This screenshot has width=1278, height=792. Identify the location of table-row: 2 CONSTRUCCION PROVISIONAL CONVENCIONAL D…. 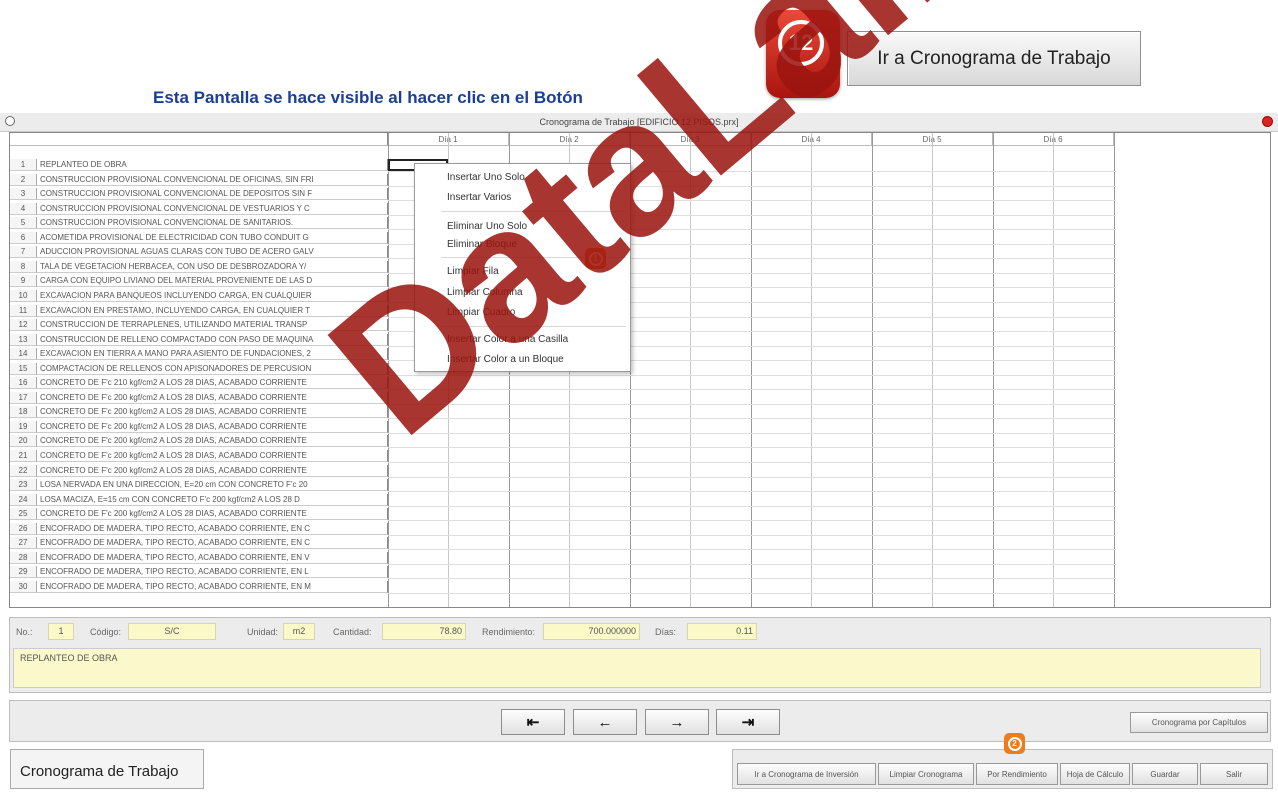
(640, 180).